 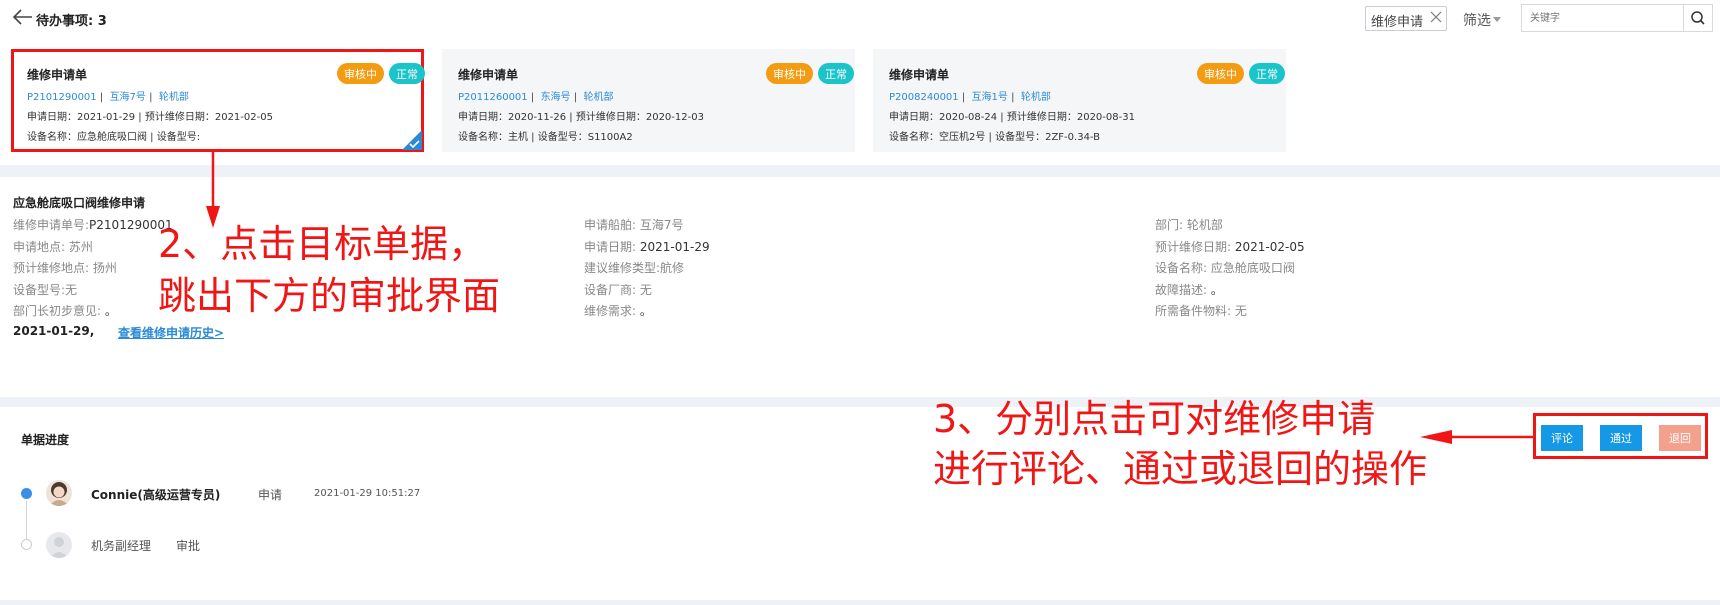 I want to click on timeline-dot-pending, so click(x=26, y=544).